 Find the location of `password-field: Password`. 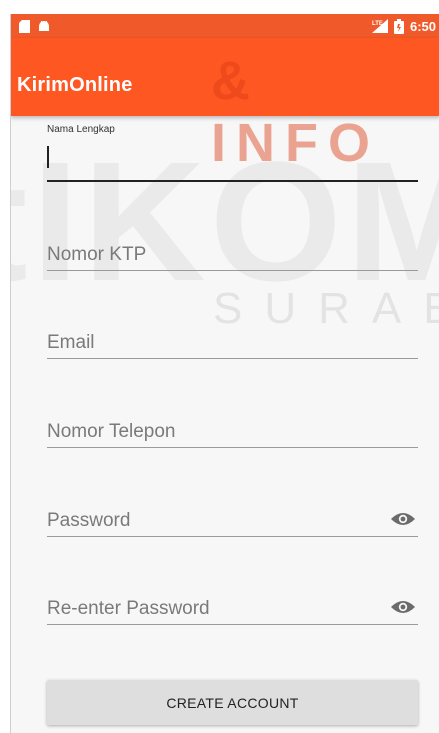

password-field: Password is located at coordinates (232, 531).